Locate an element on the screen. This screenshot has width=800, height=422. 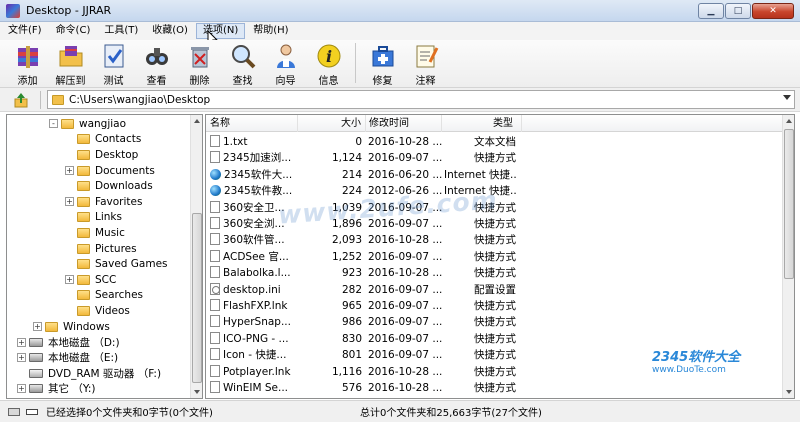
collapse-icon: - is located at coordinates (53, 124).